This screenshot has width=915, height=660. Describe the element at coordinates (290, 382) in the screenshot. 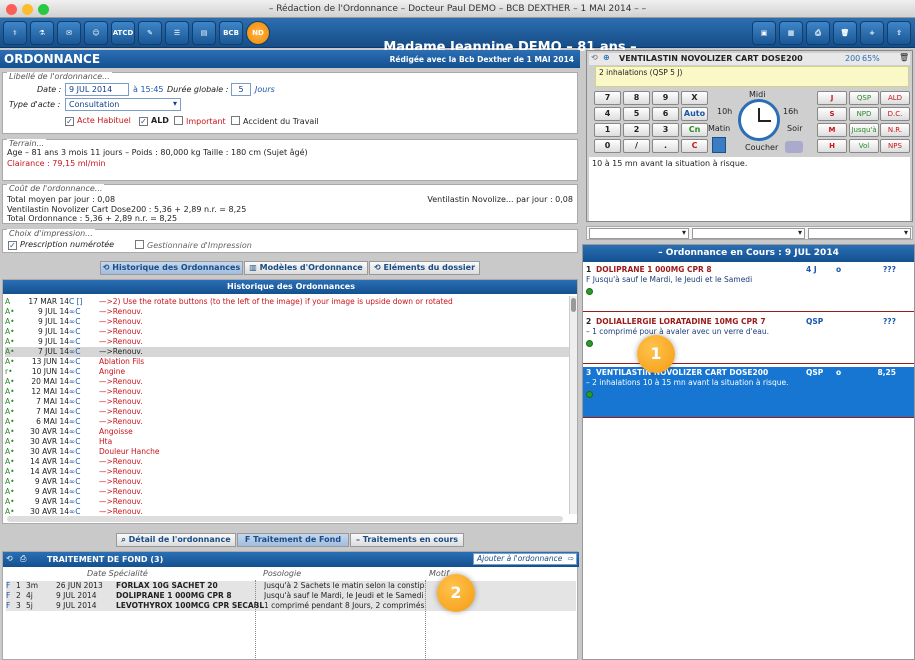

I see `history-row: A• 20 MAI 14∞C —>Renouv.` at that location.